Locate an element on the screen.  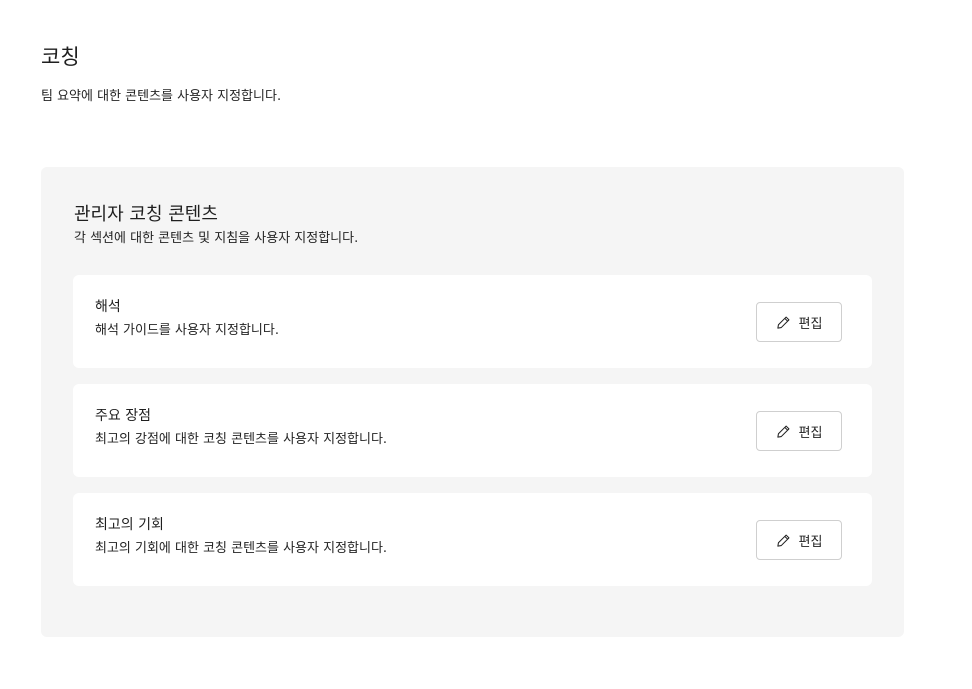
card-title: 최고의 기회 is located at coordinates (129, 525).